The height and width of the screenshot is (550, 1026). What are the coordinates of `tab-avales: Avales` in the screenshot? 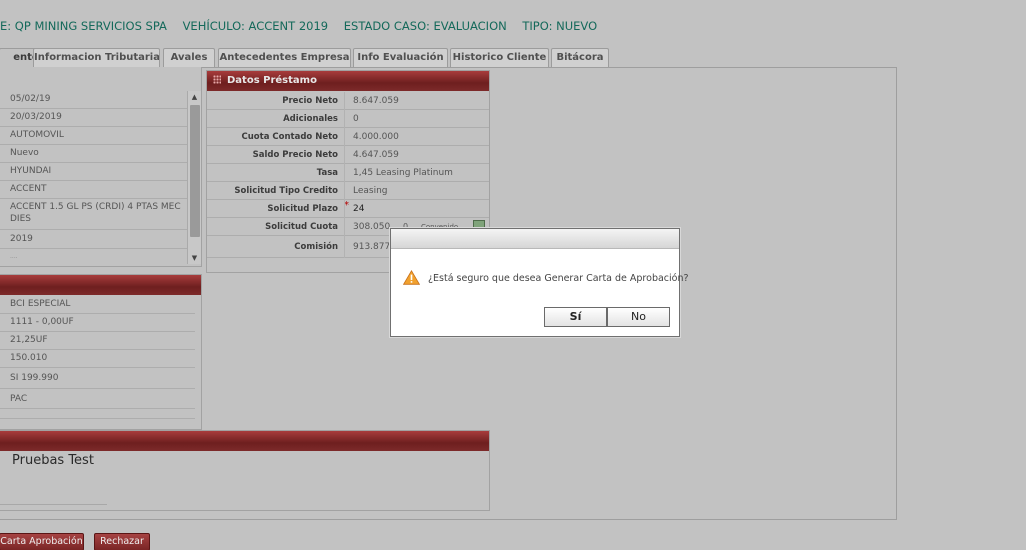 It's located at (189, 57).